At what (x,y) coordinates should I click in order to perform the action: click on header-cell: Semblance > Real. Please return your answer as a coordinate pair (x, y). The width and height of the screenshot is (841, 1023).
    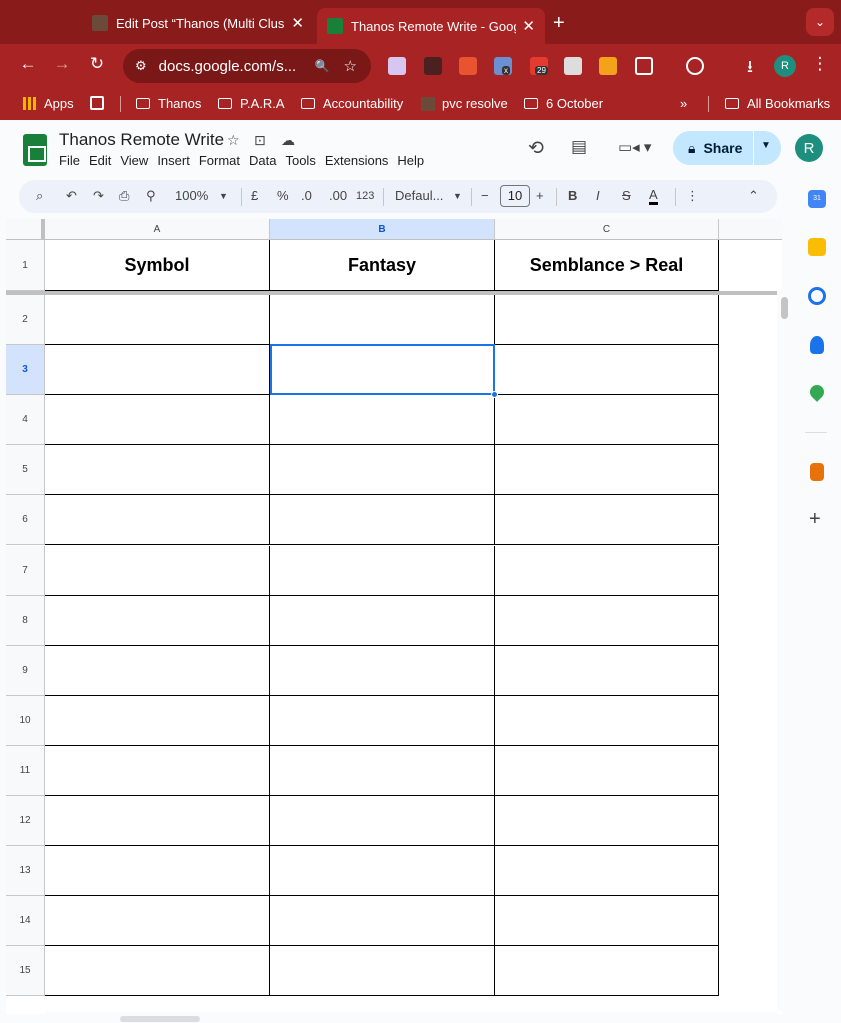
    Looking at the image, I should click on (607, 265).